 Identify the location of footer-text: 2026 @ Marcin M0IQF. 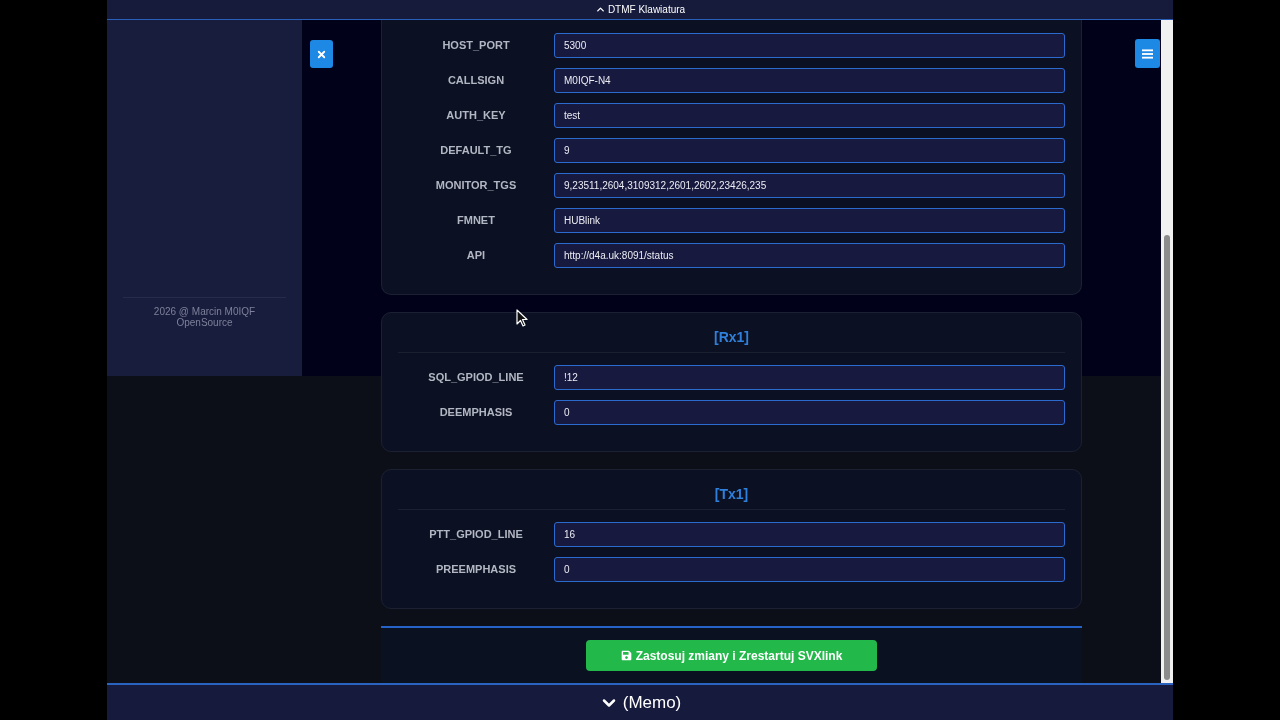
(204, 311).